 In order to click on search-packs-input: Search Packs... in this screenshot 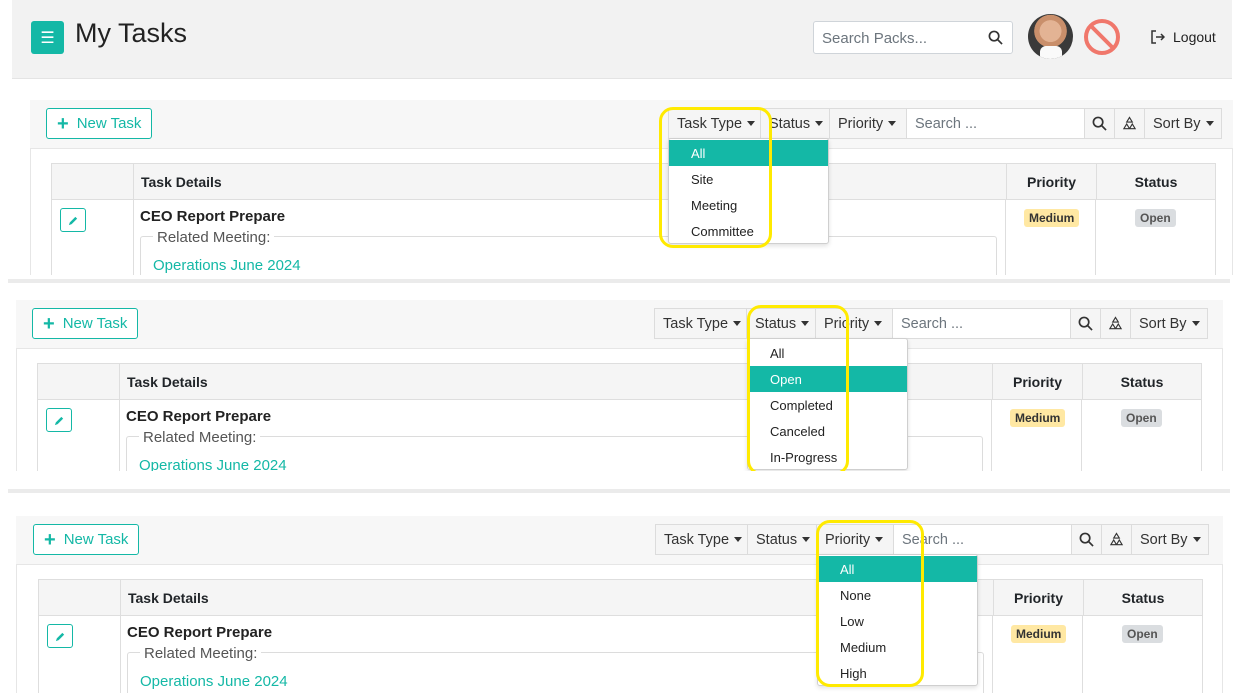, I will do `click(913, 37)`.